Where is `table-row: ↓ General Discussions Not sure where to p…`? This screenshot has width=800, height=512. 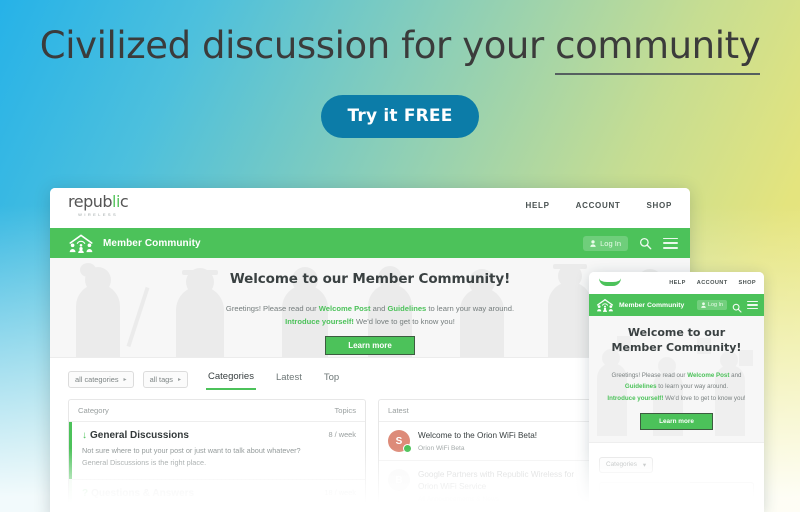
table-row: ↓ General Discussions Not sure where to p… is located at coordinates (217, 451).